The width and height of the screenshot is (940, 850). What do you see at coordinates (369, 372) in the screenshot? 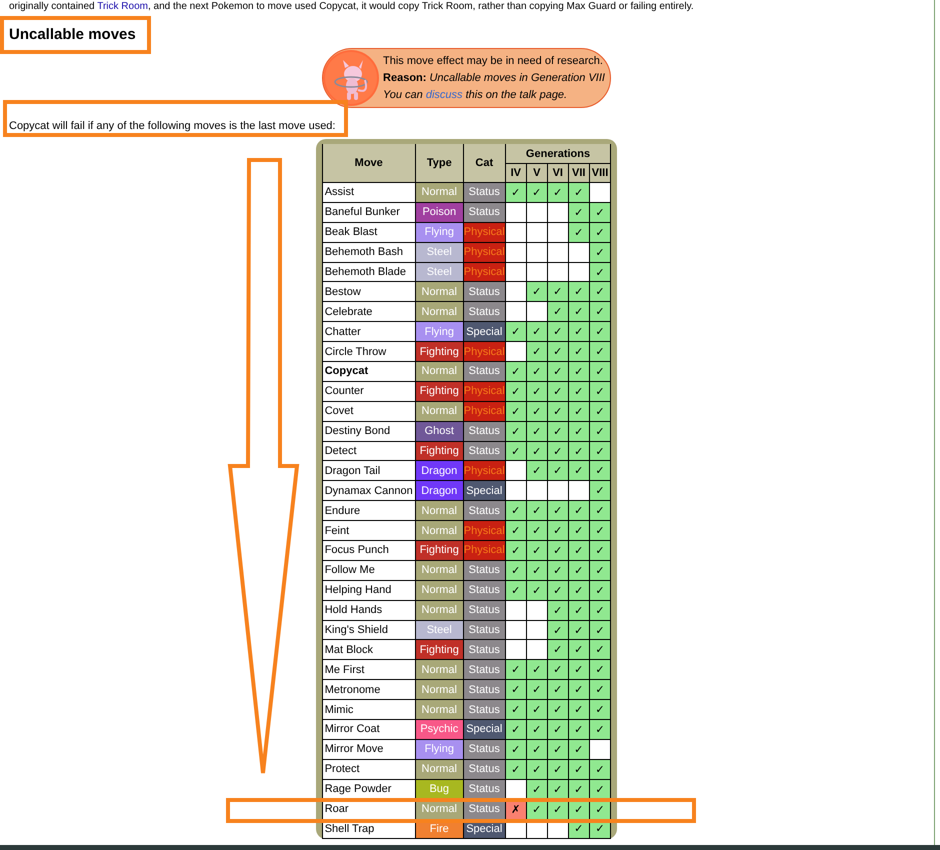
I see `move-cell: Copycat` at bounding box center [369, 372].